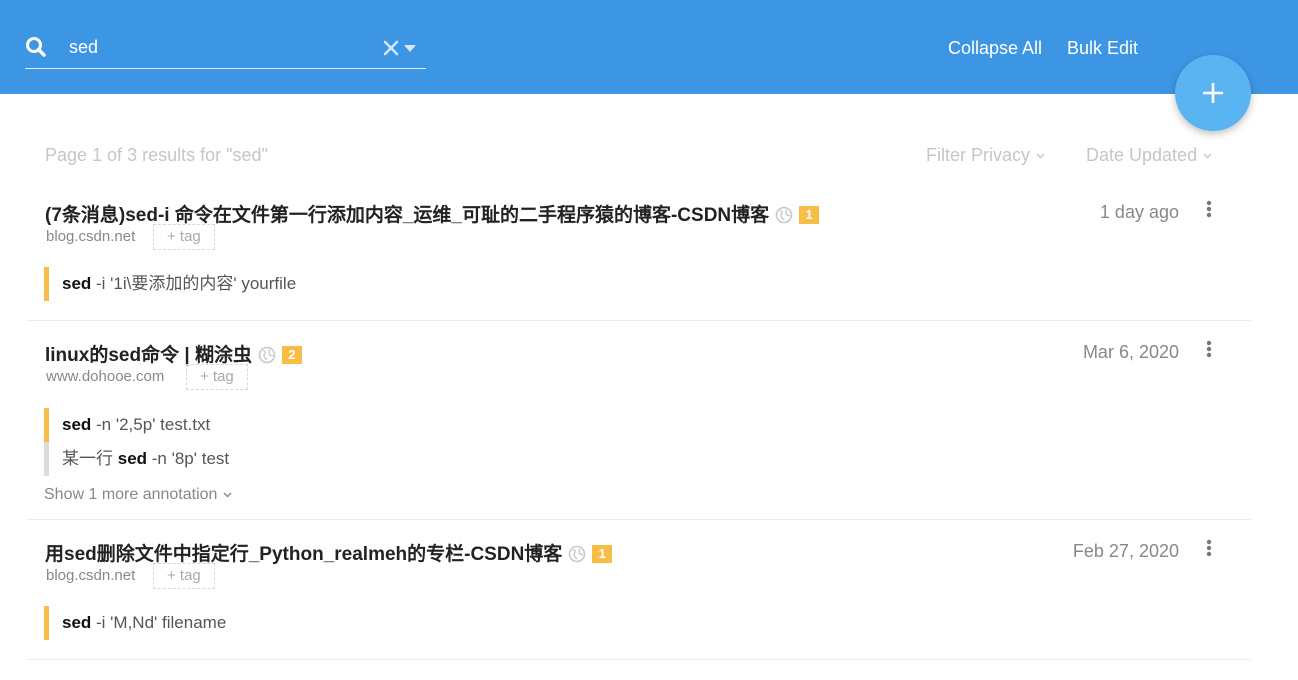  What do you see at coordinates (151, 424) in the screenshot?
I see `annotation-text: -n '2,5p' test.txt` at bounding box center [151, 424].